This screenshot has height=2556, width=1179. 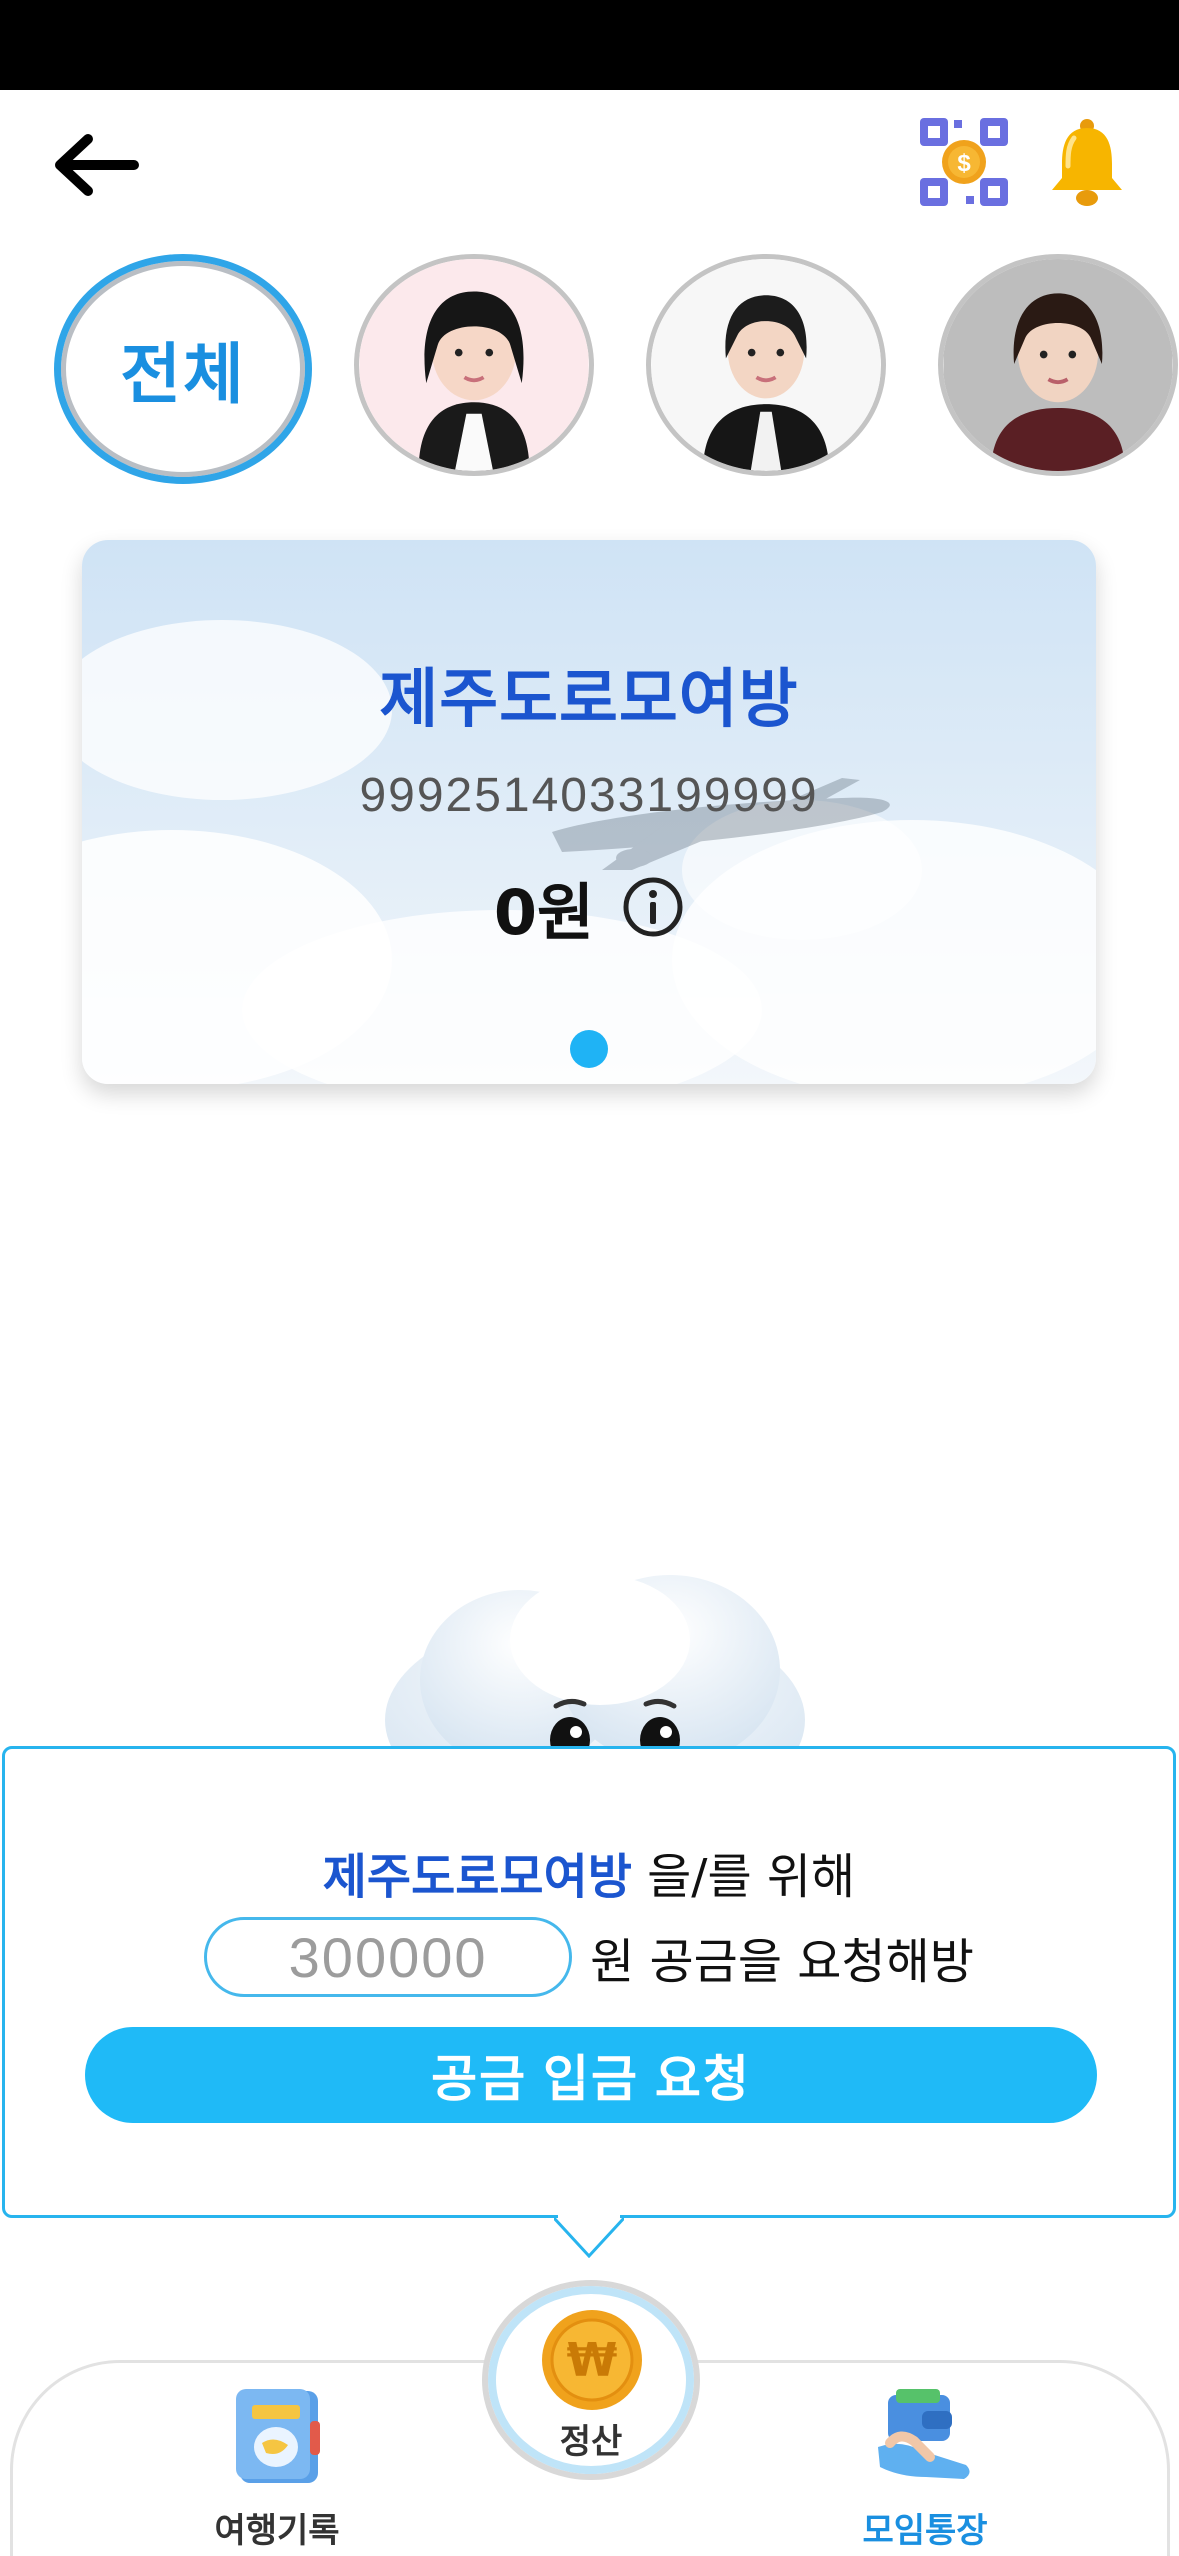 What do you see at coordinates (589, 1049) in the screenshot?
I see `carousel-page-indicator` at bounding box center [589, 1049].